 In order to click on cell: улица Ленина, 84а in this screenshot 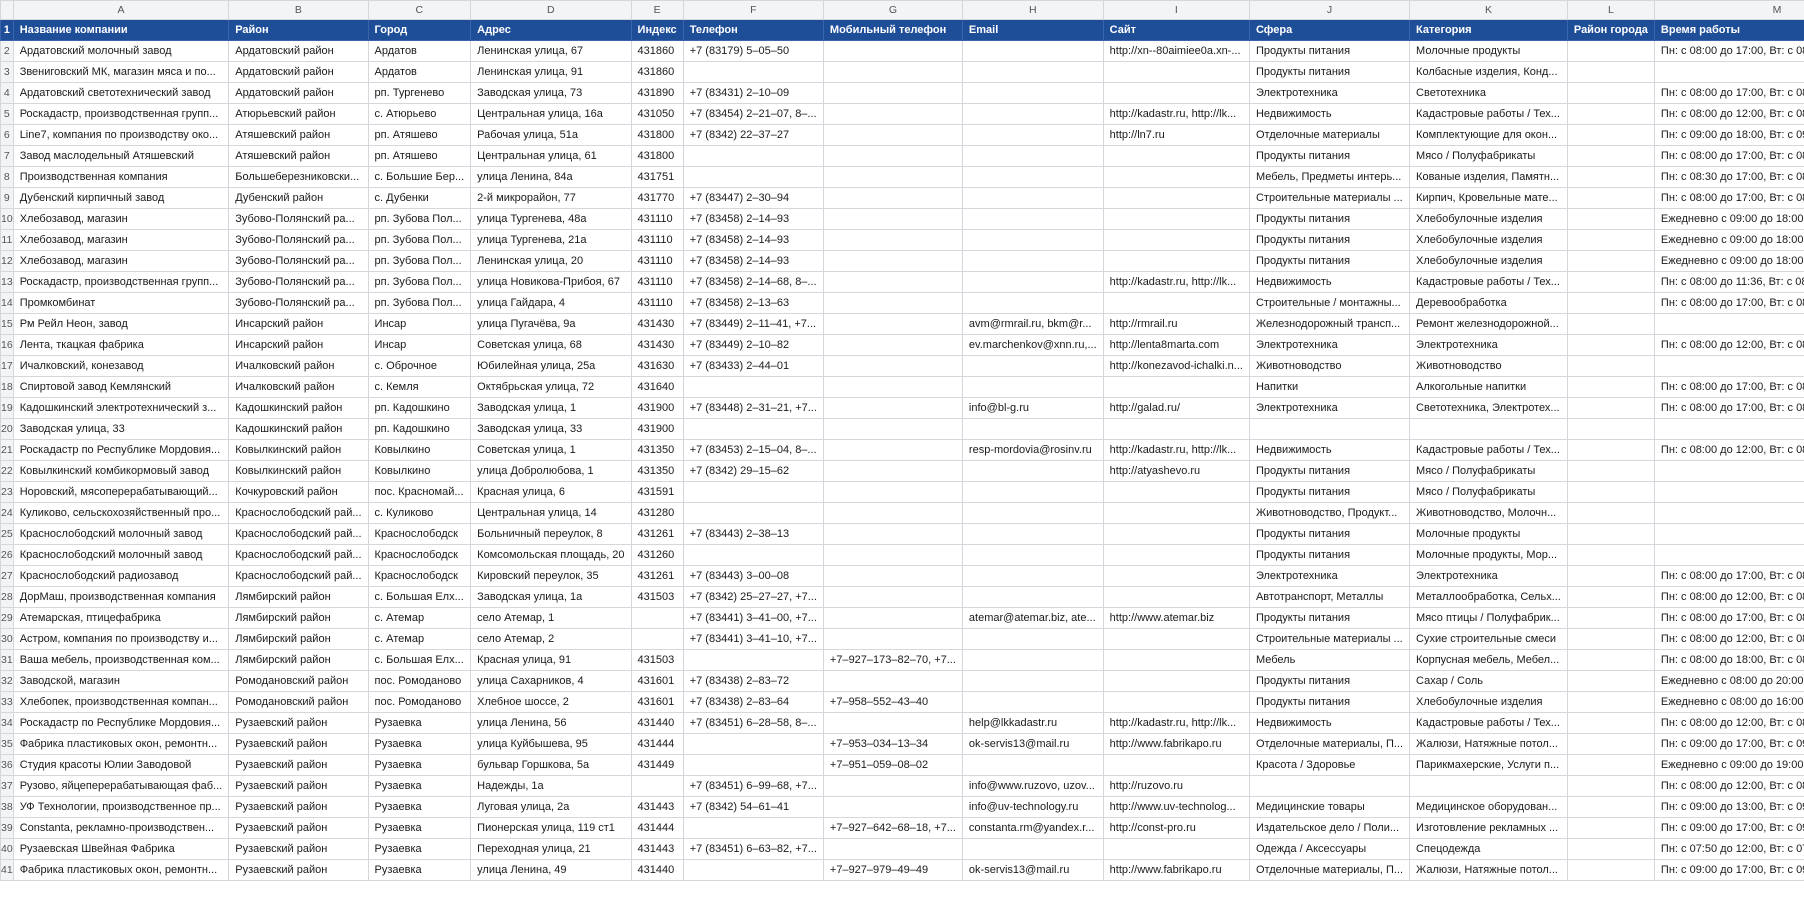, I will do `click(551, 177)`.